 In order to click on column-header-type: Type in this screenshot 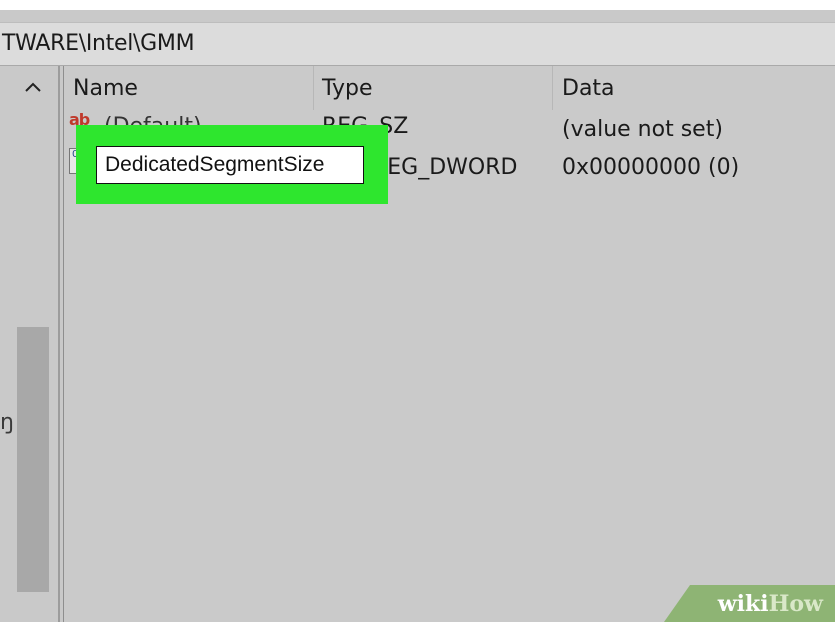, I will do `click(347, 88)`.